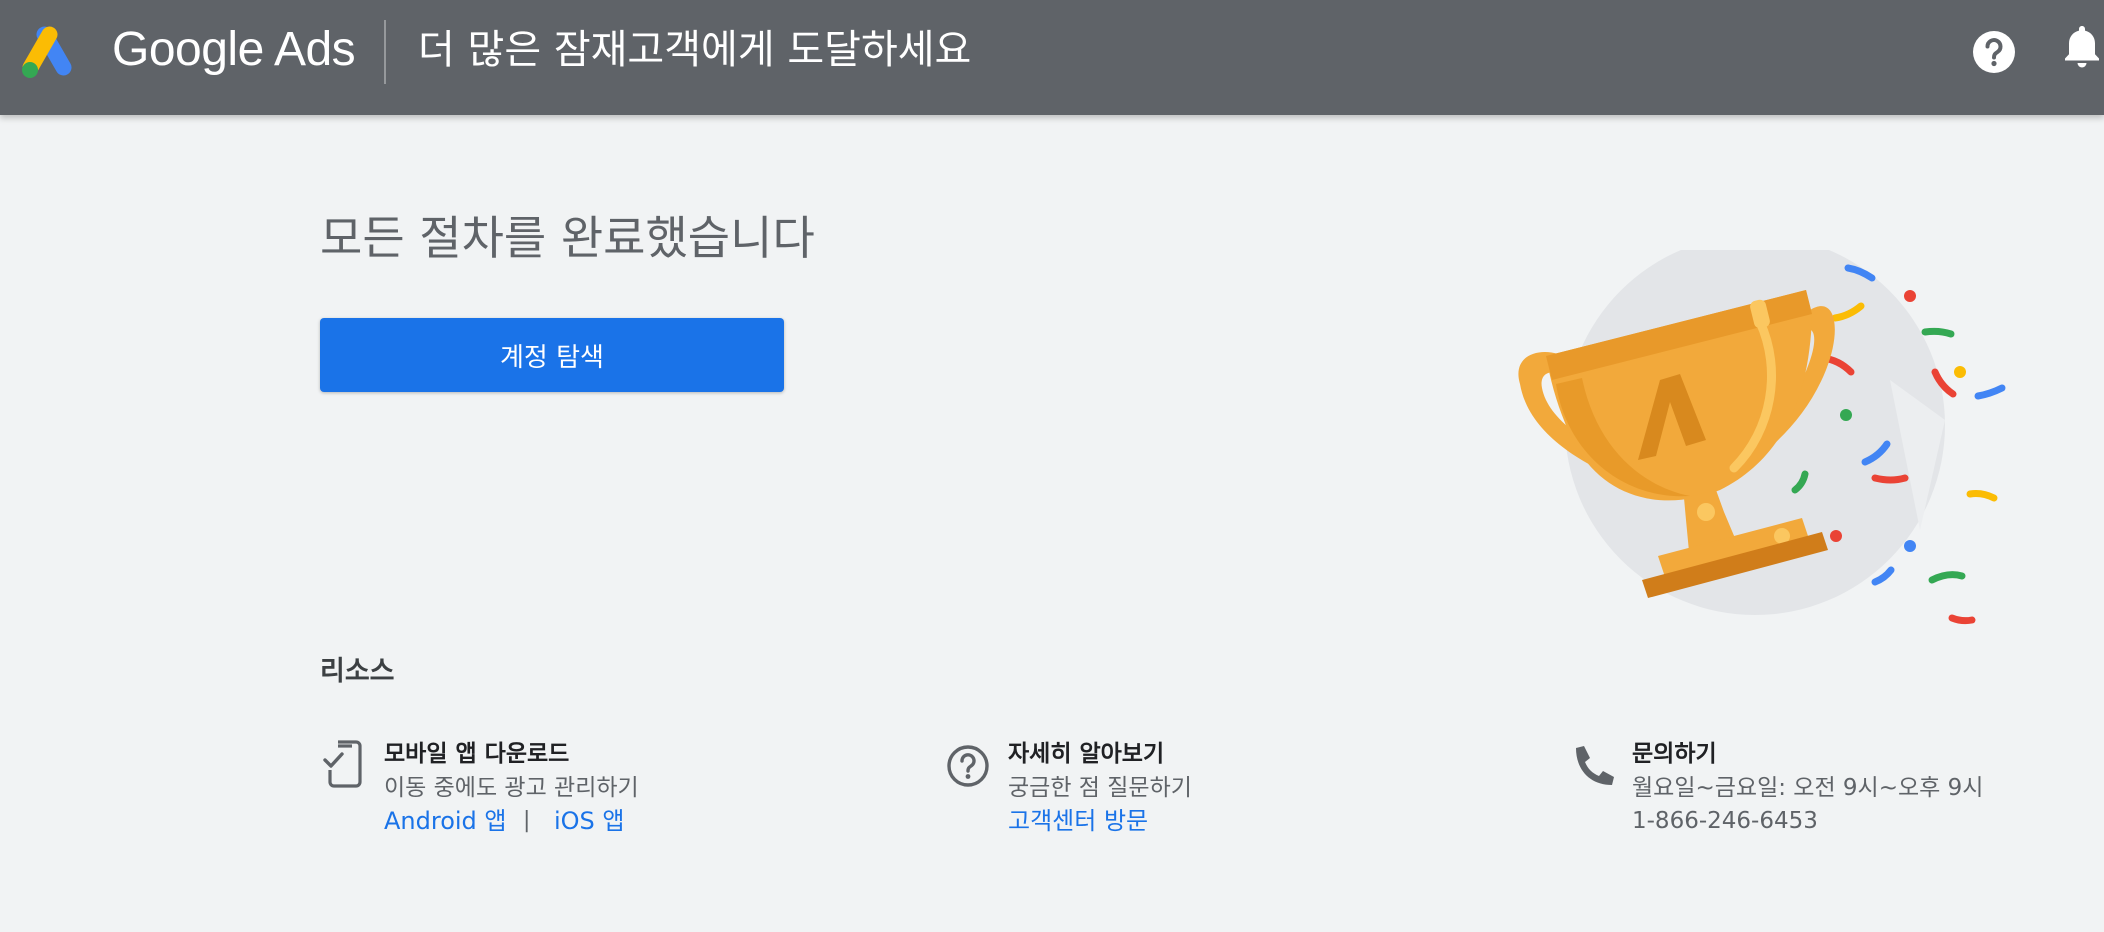  What do you see at coordinates (1808, 788) in the screenshot?
I see `contact-hours: 월요일~금요일: 오전 9시~오후 9시` at bounding box center [1808, 788].